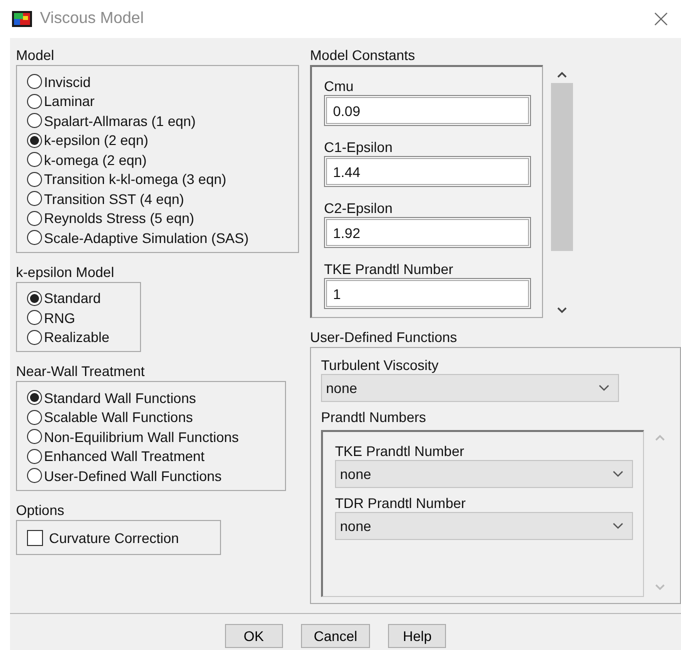 This screenshot has width=681, height=650. I want to click on input-field: 0.09, so click(427, 110).